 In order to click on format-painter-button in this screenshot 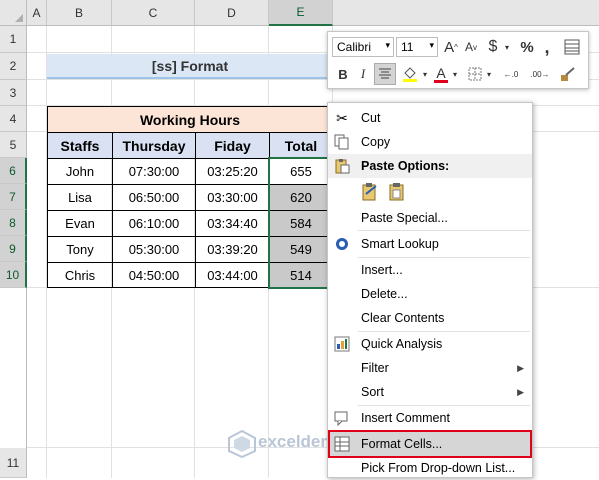, I will do `click(568, 74)`.